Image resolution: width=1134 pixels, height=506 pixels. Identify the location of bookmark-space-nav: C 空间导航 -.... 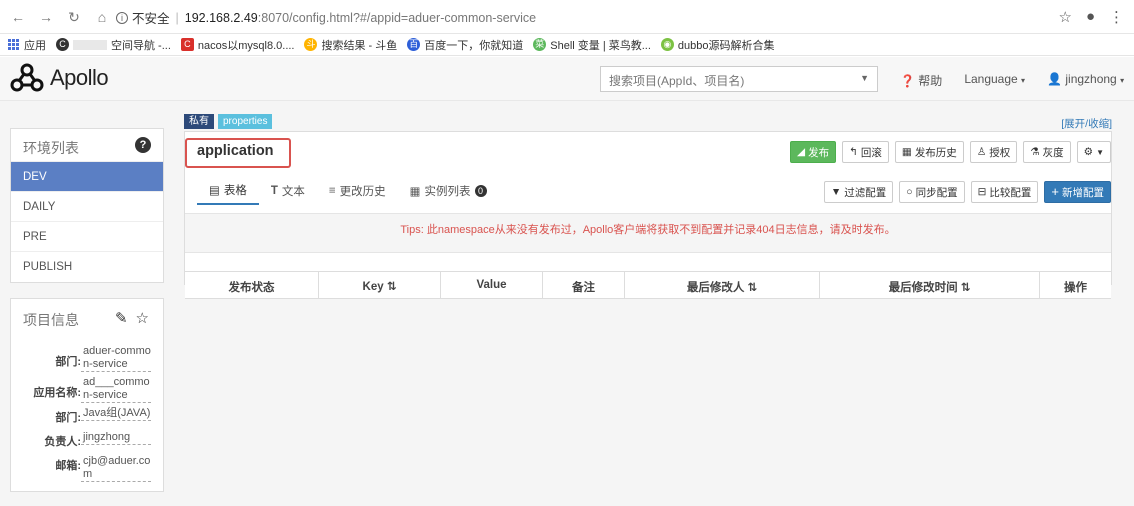
(113, 45).